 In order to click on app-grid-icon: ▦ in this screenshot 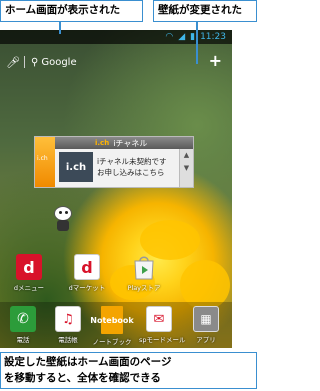, I will do `click(206, 319)`.